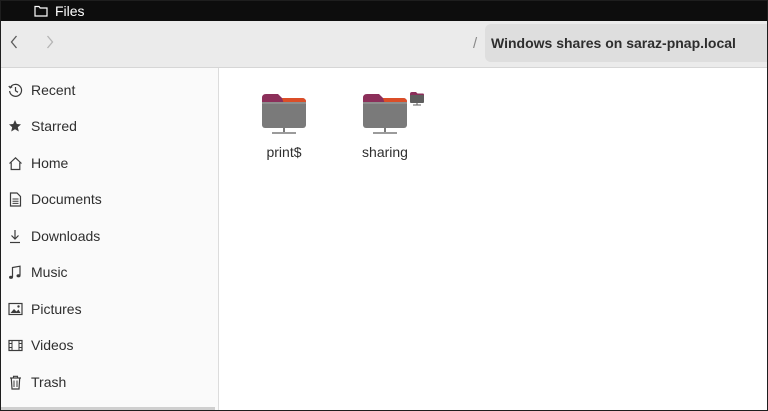 The image size is (768, 411). I want to click on chevron-left-icon, so click(14, 44).